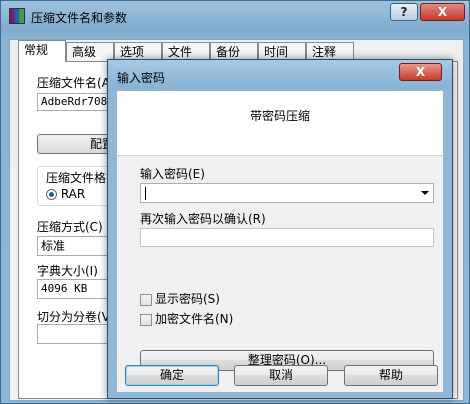 The width and height of the screenshot is (470, 404). What do you see at coordinates (145, 193) in the screenshot?
I see `text-caret` at bounding box center [145, 193].